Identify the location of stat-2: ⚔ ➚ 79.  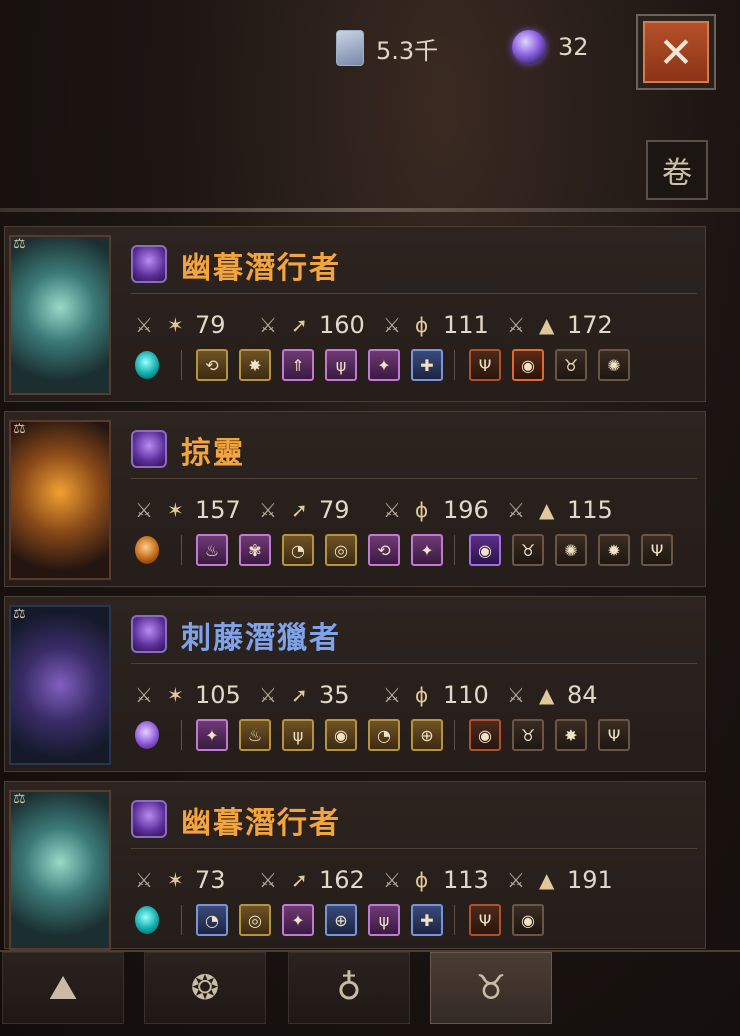
(304, 510).